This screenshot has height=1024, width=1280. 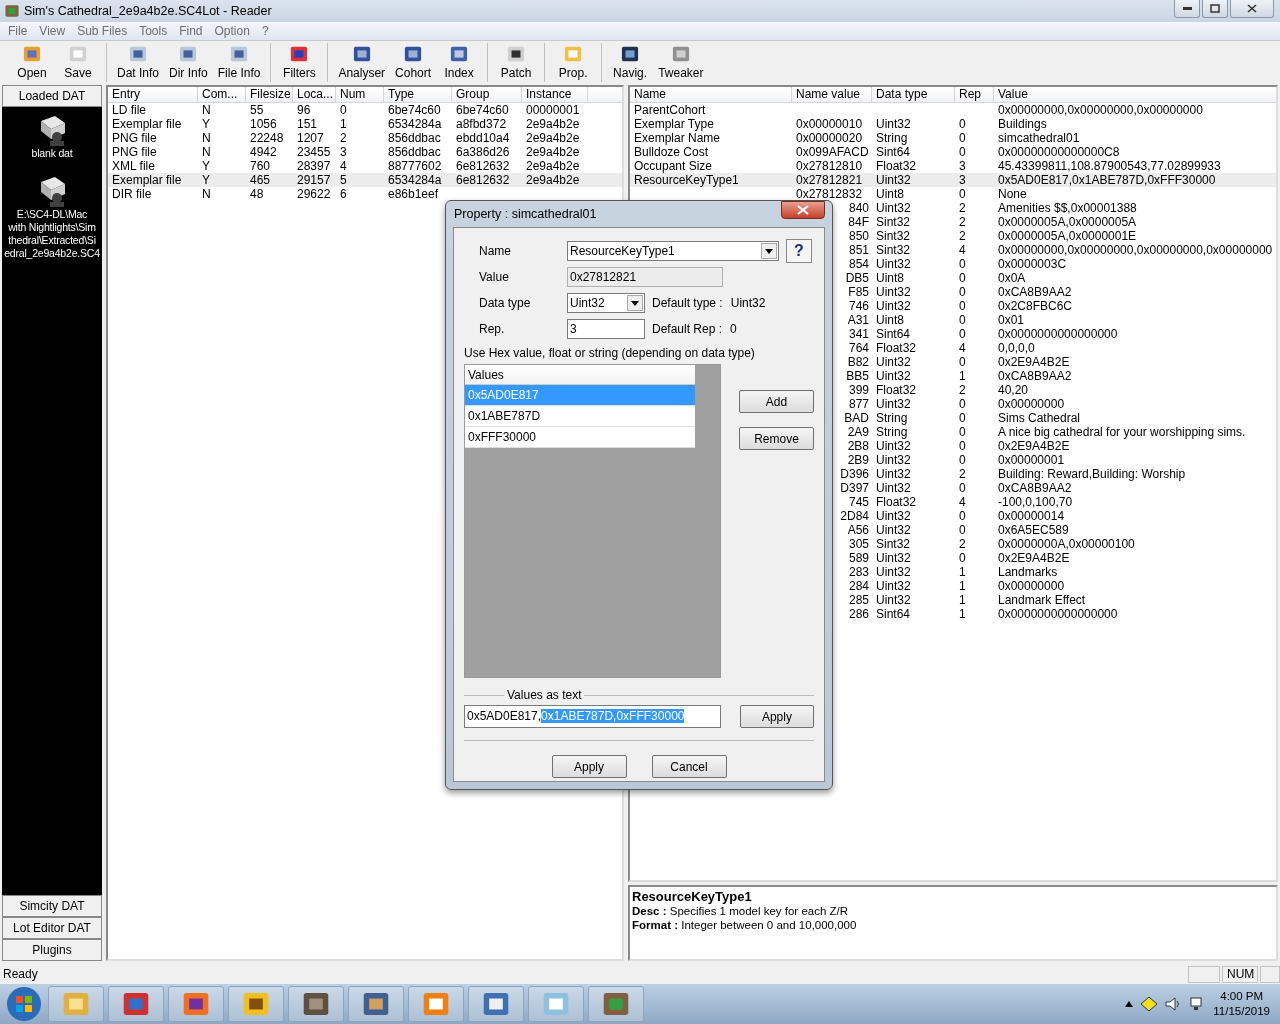 I want to click on toolbar-button: Filters, so click(x=299, y=62).